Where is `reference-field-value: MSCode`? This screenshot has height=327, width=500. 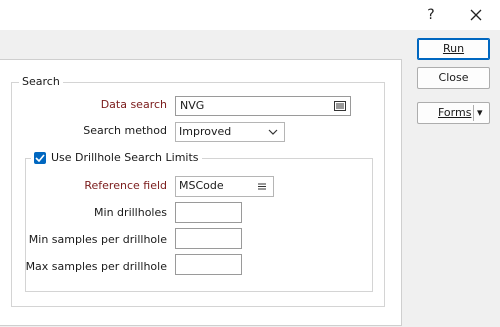 reference-field-value: MSCode is located at coordinates (201, 185).